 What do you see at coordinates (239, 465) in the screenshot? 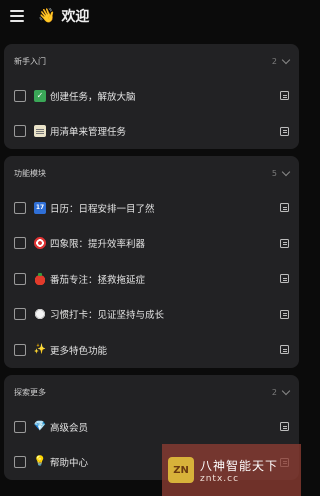
I see `watermark-title: 八神智能天下` at bounding box center [239, 465].